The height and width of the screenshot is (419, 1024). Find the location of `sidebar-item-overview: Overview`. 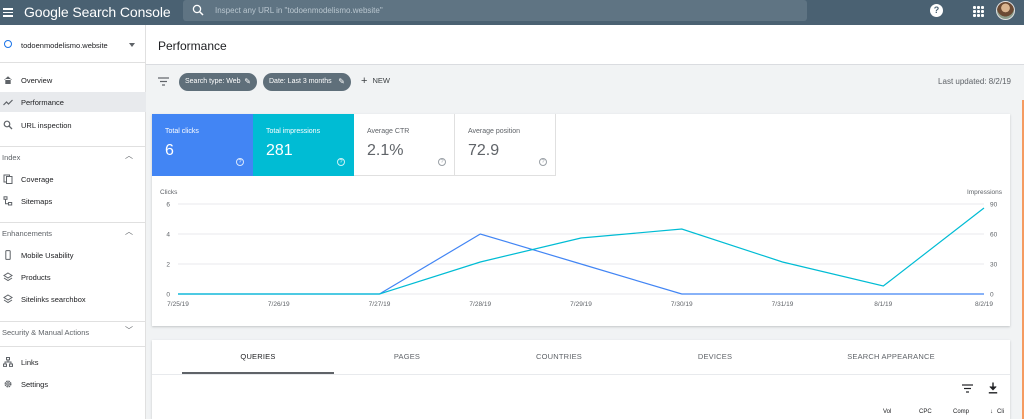

sidebar-item-overview: Overview is located at coordinates (73, 80).